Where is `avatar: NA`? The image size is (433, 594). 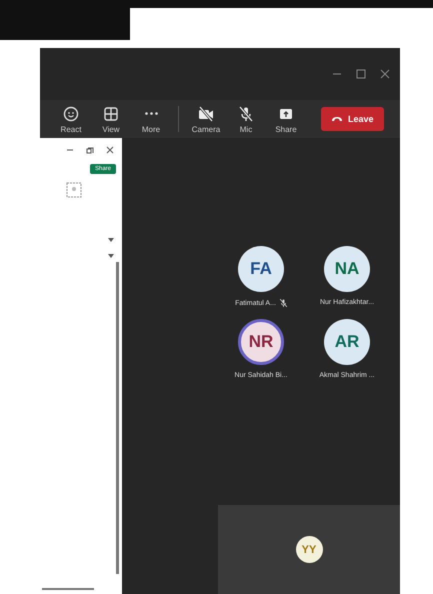 avatar: NA is located at coordinates (347, 269).